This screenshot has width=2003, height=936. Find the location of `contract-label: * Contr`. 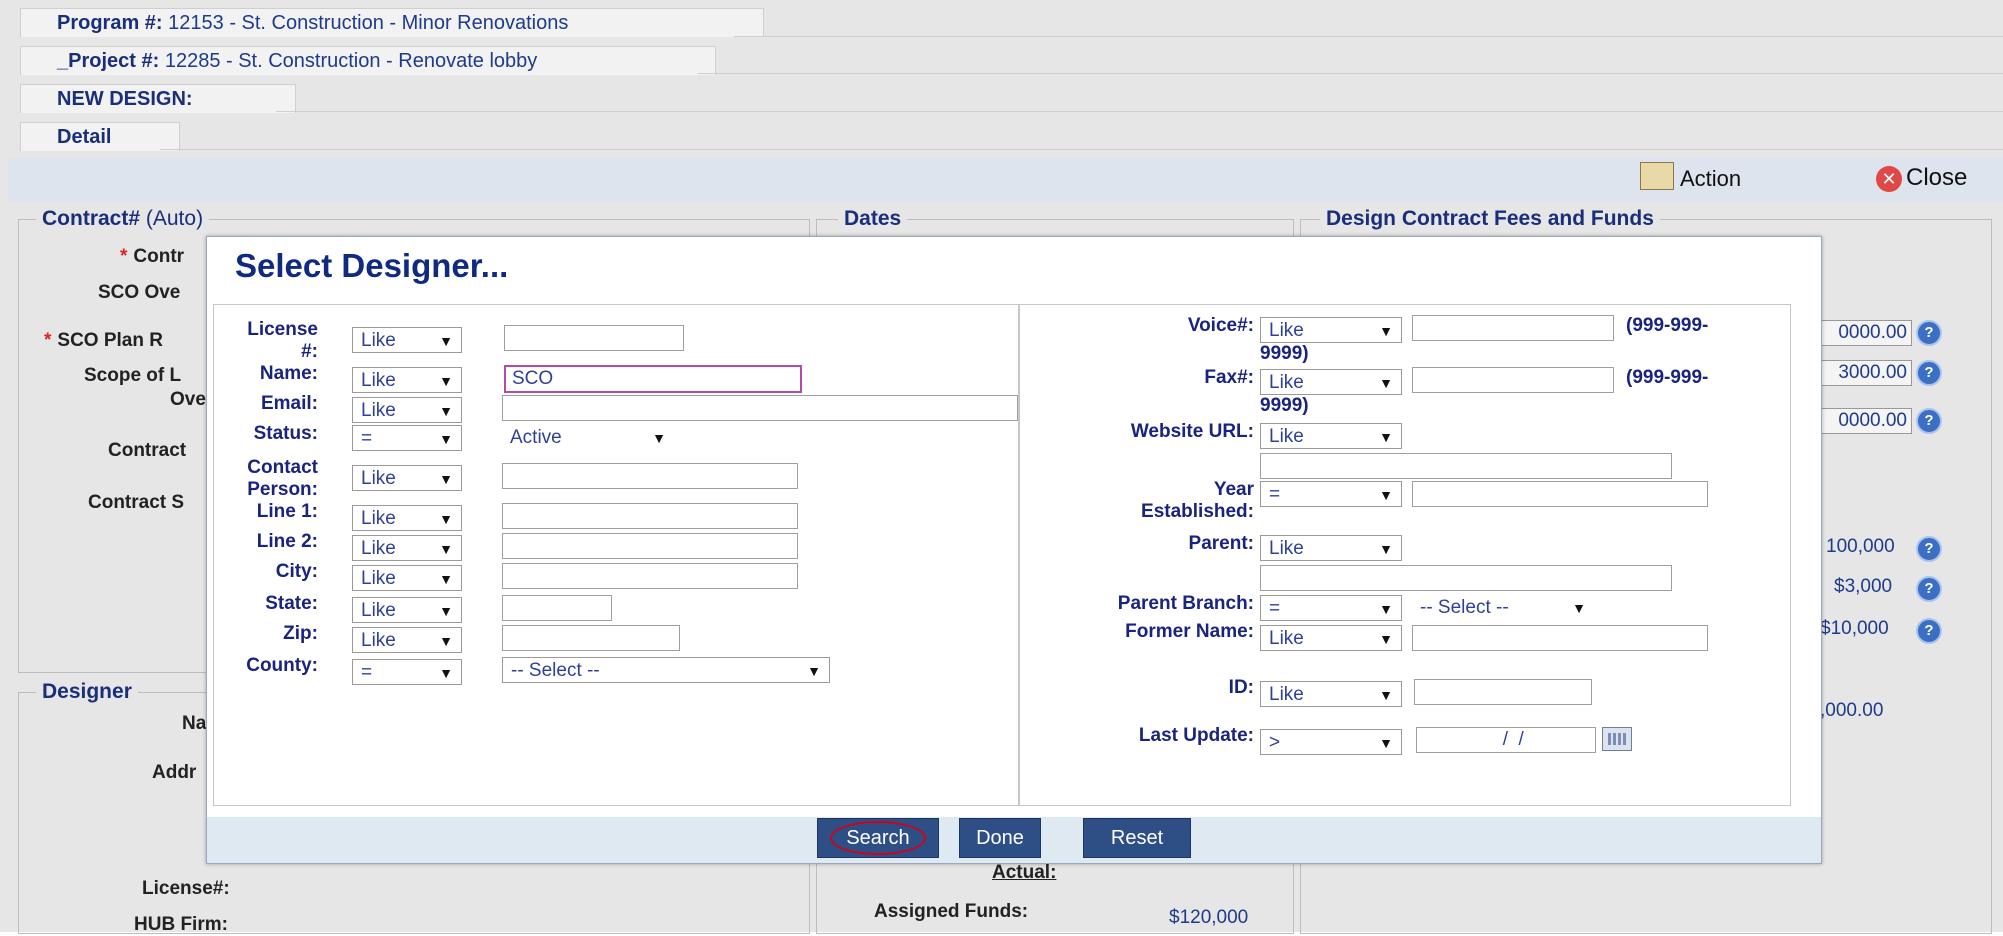

contract-label: * Contr is located at coordinates (152, 256).